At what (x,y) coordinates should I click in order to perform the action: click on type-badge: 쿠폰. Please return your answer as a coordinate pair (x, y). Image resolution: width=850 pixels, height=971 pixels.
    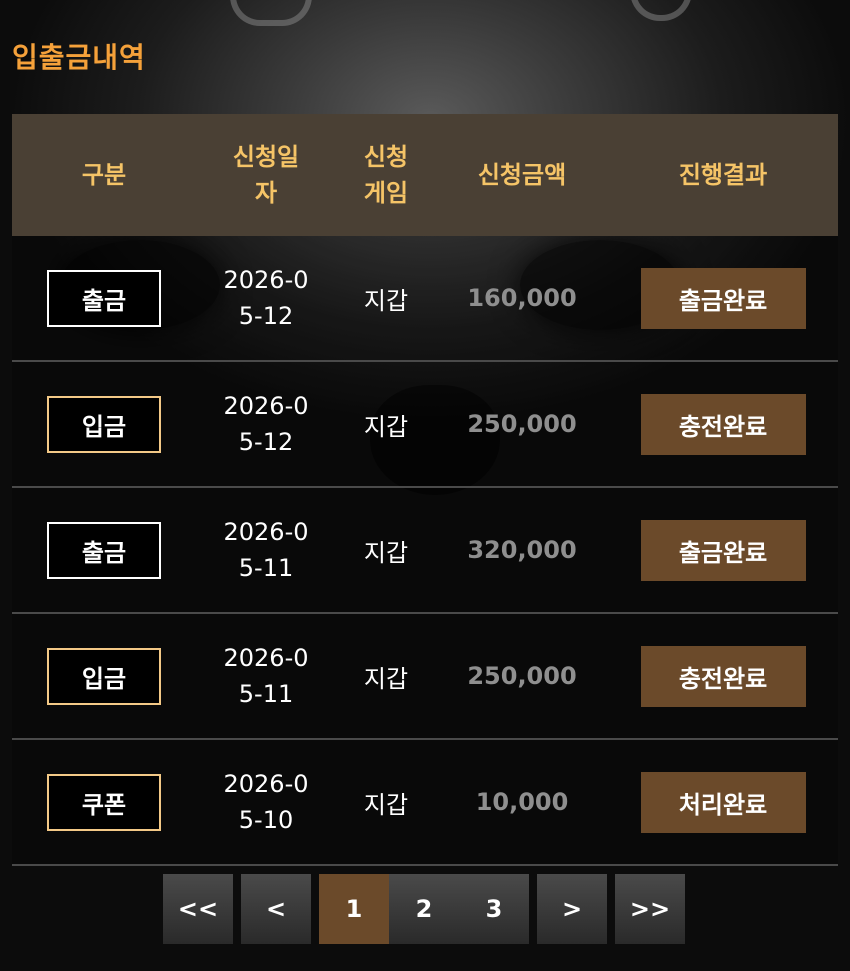
    Looking at the image, I should click on (104, 802).